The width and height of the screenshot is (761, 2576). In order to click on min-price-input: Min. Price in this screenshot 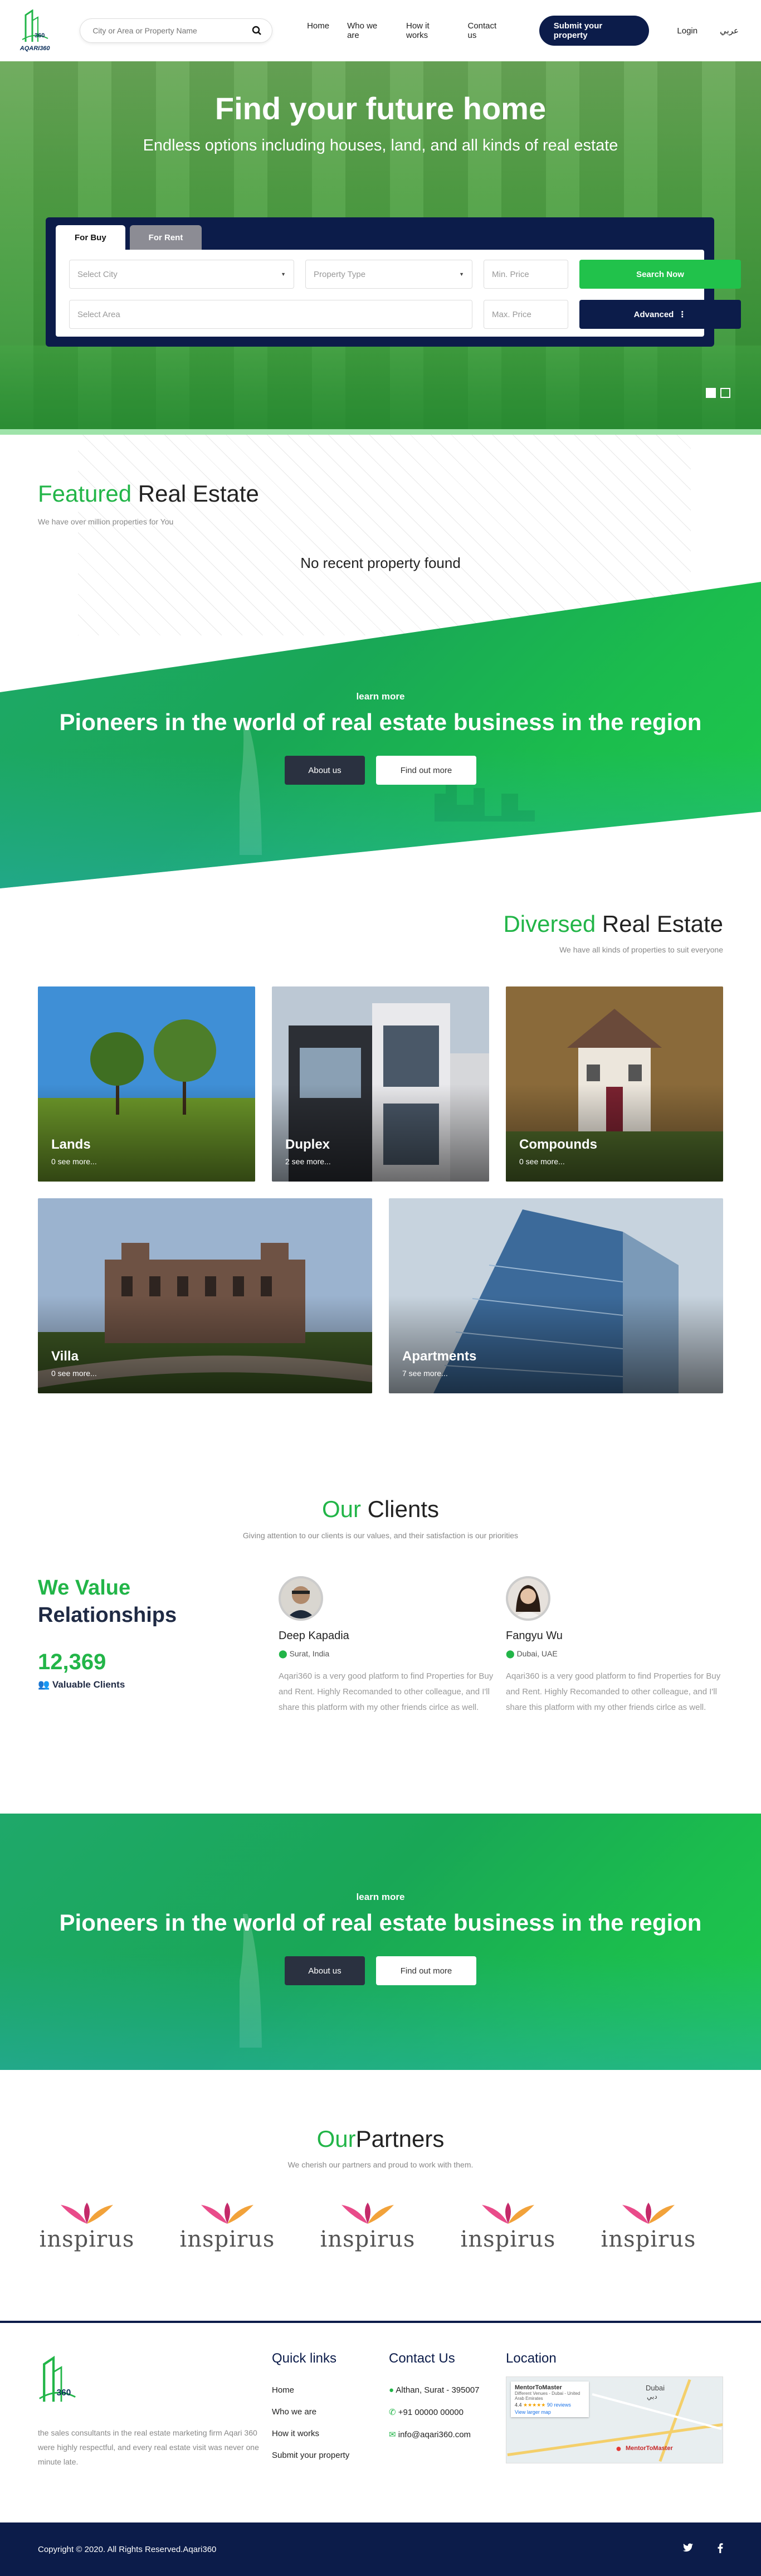, I will do `click(526, 274)`.